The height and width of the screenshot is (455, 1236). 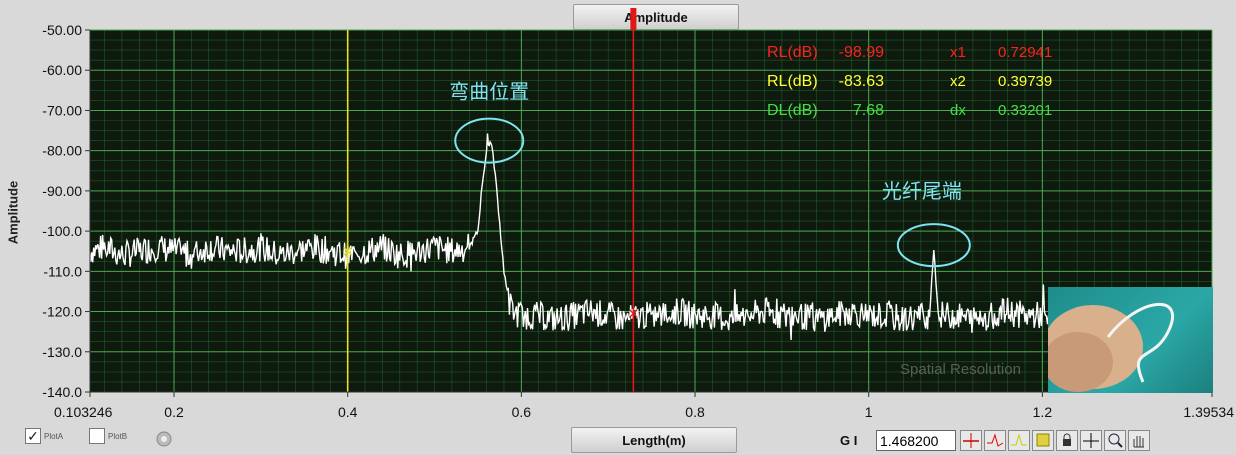 What do you see at coordinates (54, 436) in the screenshot?
I see `plot-a-label: PlotA` at bounding box center [54, 436].